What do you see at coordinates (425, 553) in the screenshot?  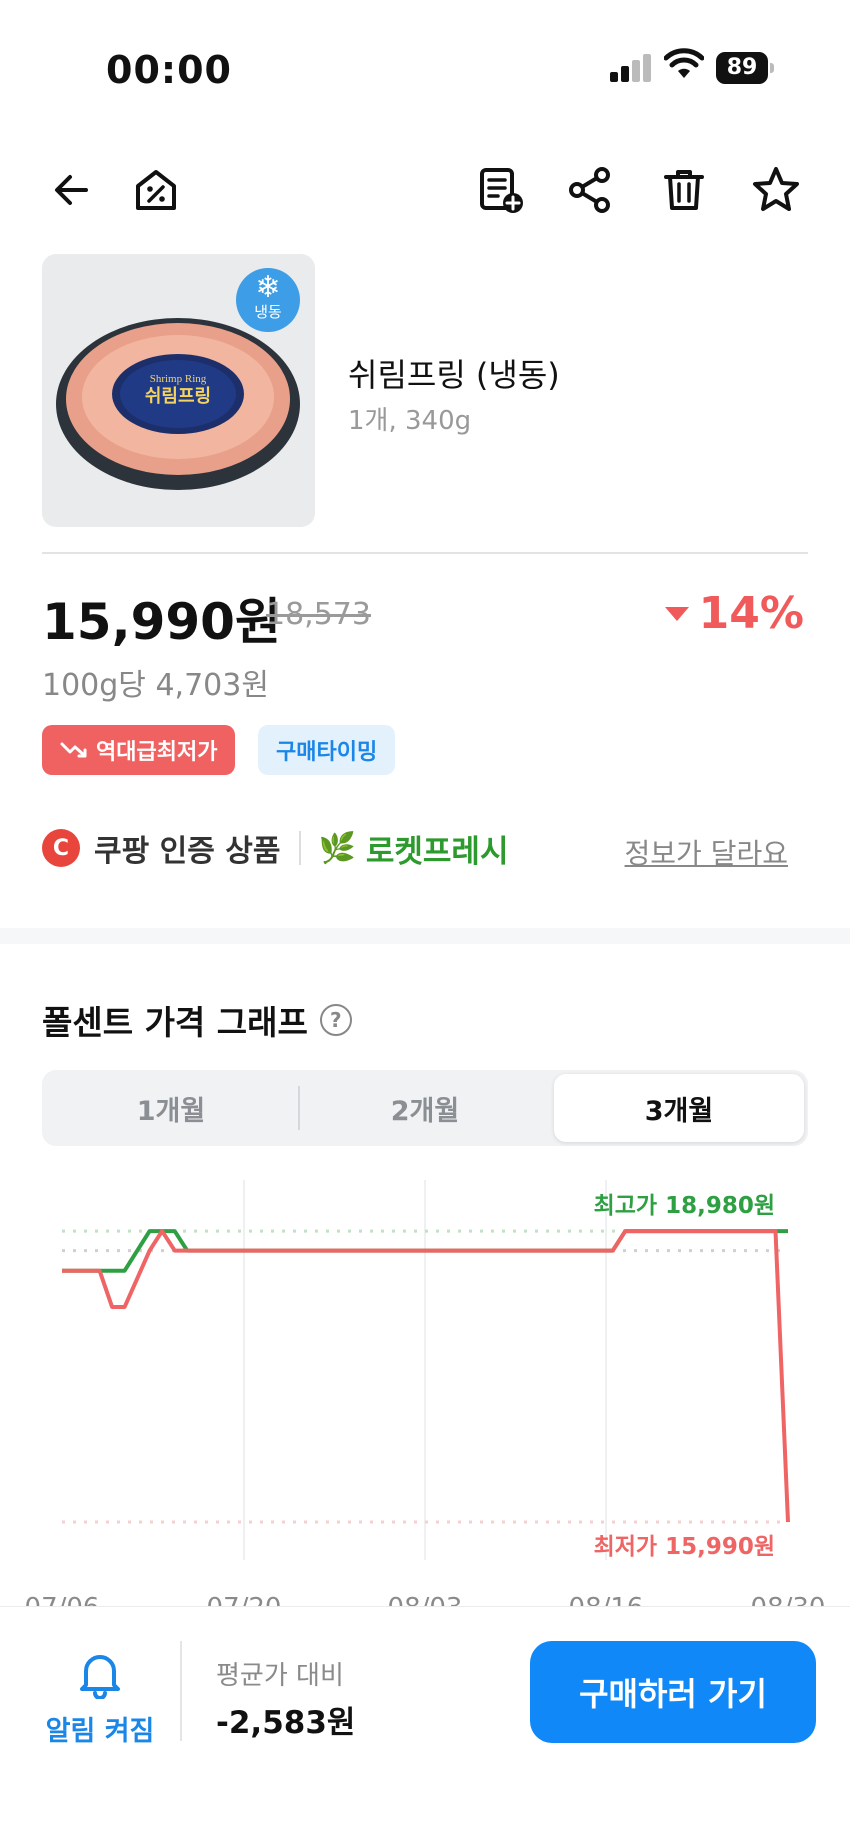 I see `divider` at bounding box center [425, 553].